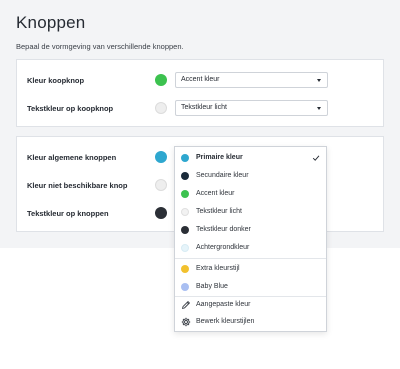 This screenshot has width=400, height=369. I want to click on option-label: Extra kleurstijl, so click(218, 268).